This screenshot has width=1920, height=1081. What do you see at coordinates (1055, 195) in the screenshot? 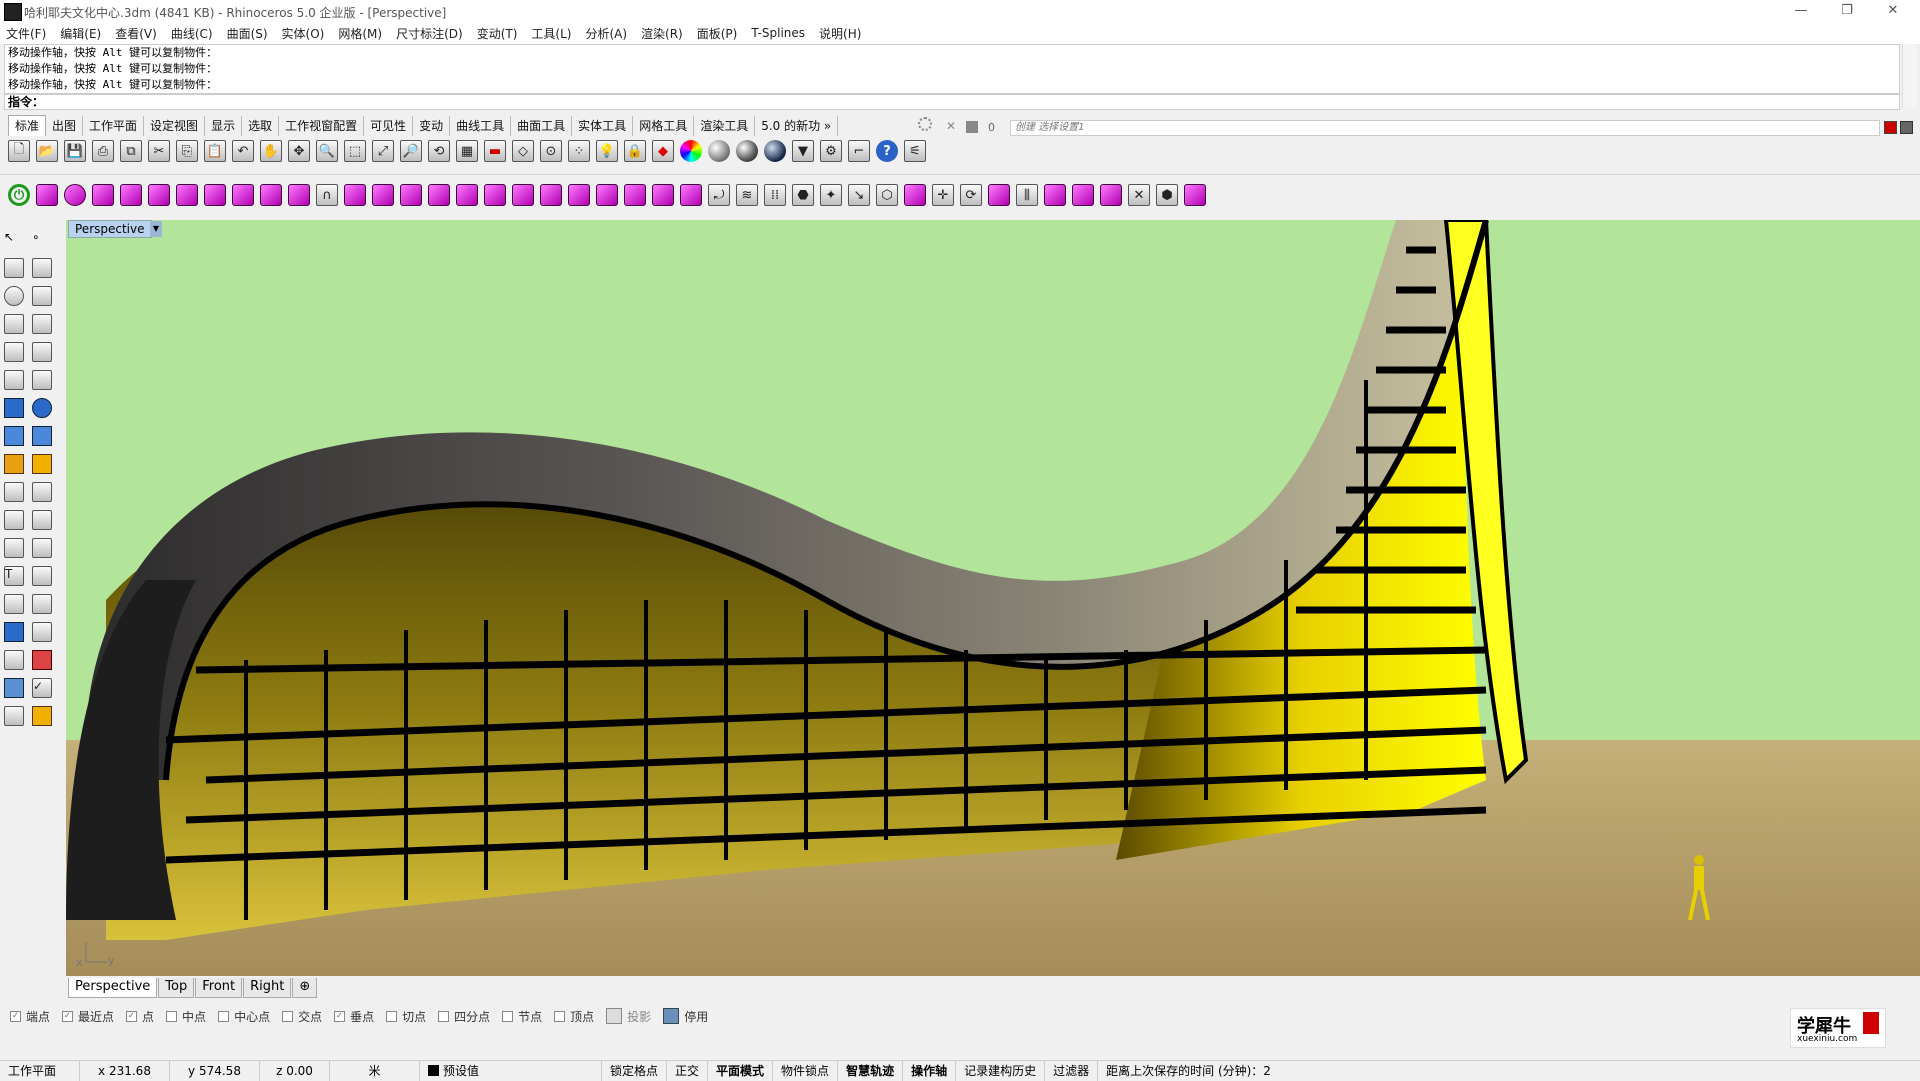
I see `ts-convert-icon` at bounding box center [1055, 195].